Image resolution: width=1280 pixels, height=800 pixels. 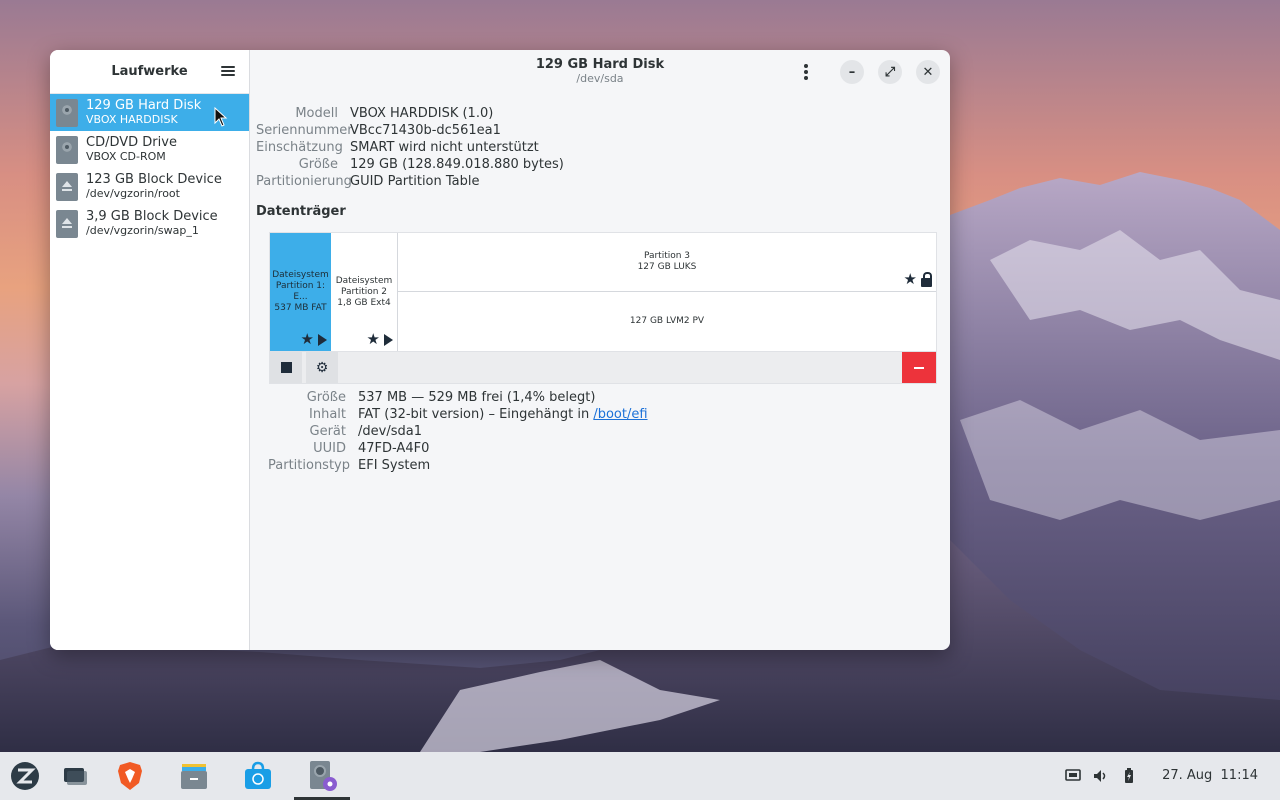 I want to click on unlocked-icon, so click(x=926, y=279).